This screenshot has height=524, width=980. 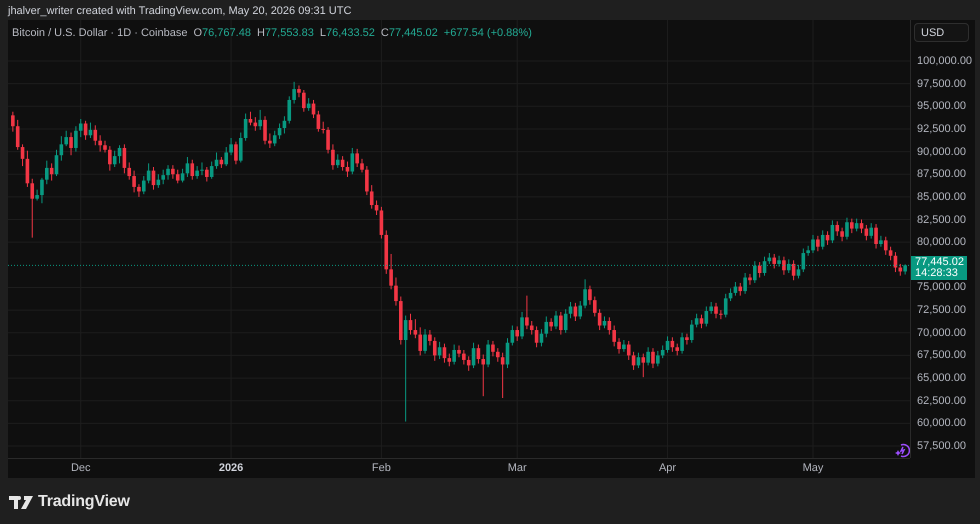 I want to click on price-label: 90,000.00, so click(x=941, y=152).